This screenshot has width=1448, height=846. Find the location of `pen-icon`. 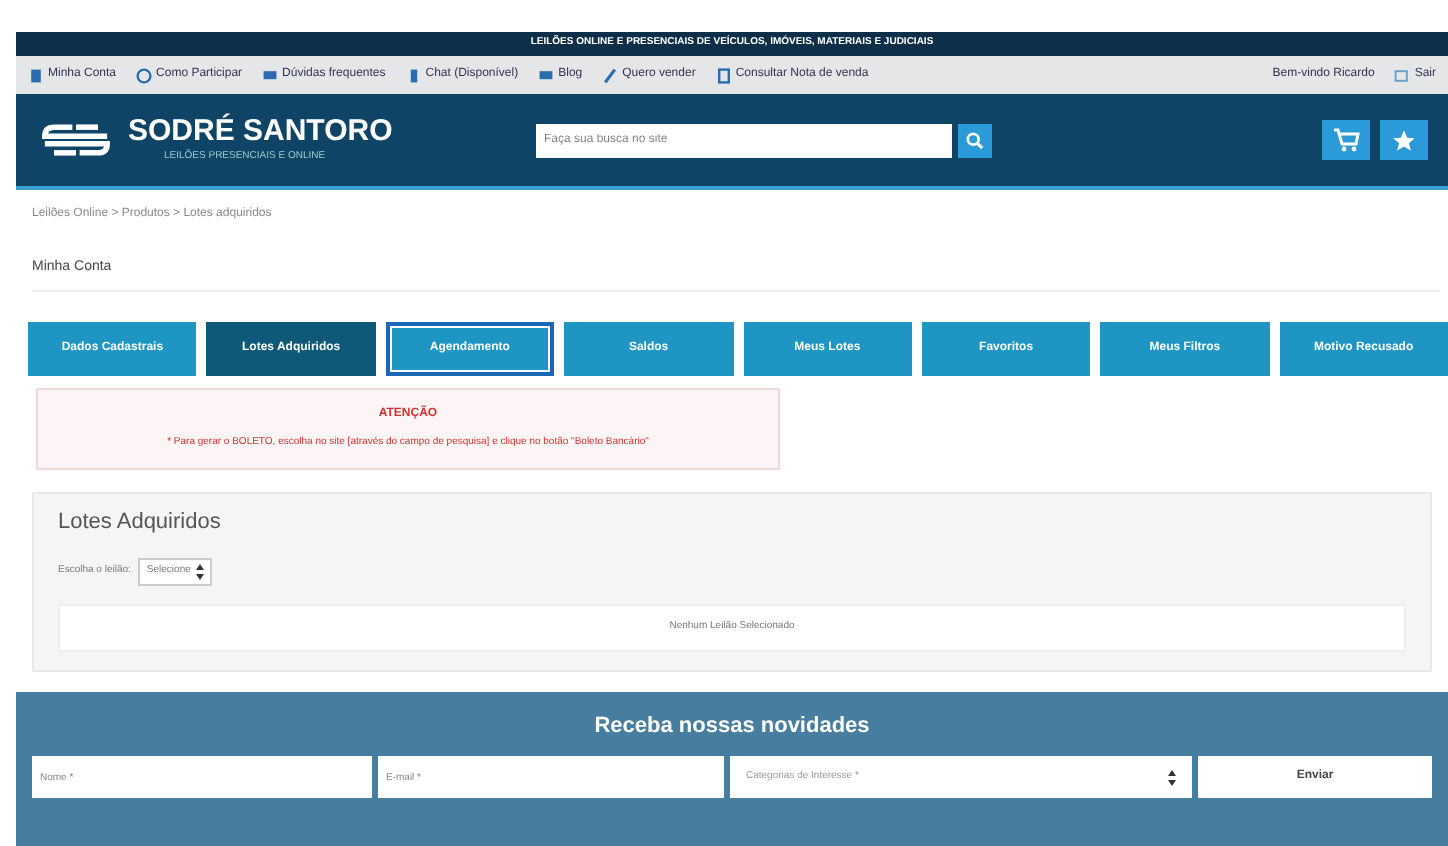

pen-icon is located at coordinates (610, 75).